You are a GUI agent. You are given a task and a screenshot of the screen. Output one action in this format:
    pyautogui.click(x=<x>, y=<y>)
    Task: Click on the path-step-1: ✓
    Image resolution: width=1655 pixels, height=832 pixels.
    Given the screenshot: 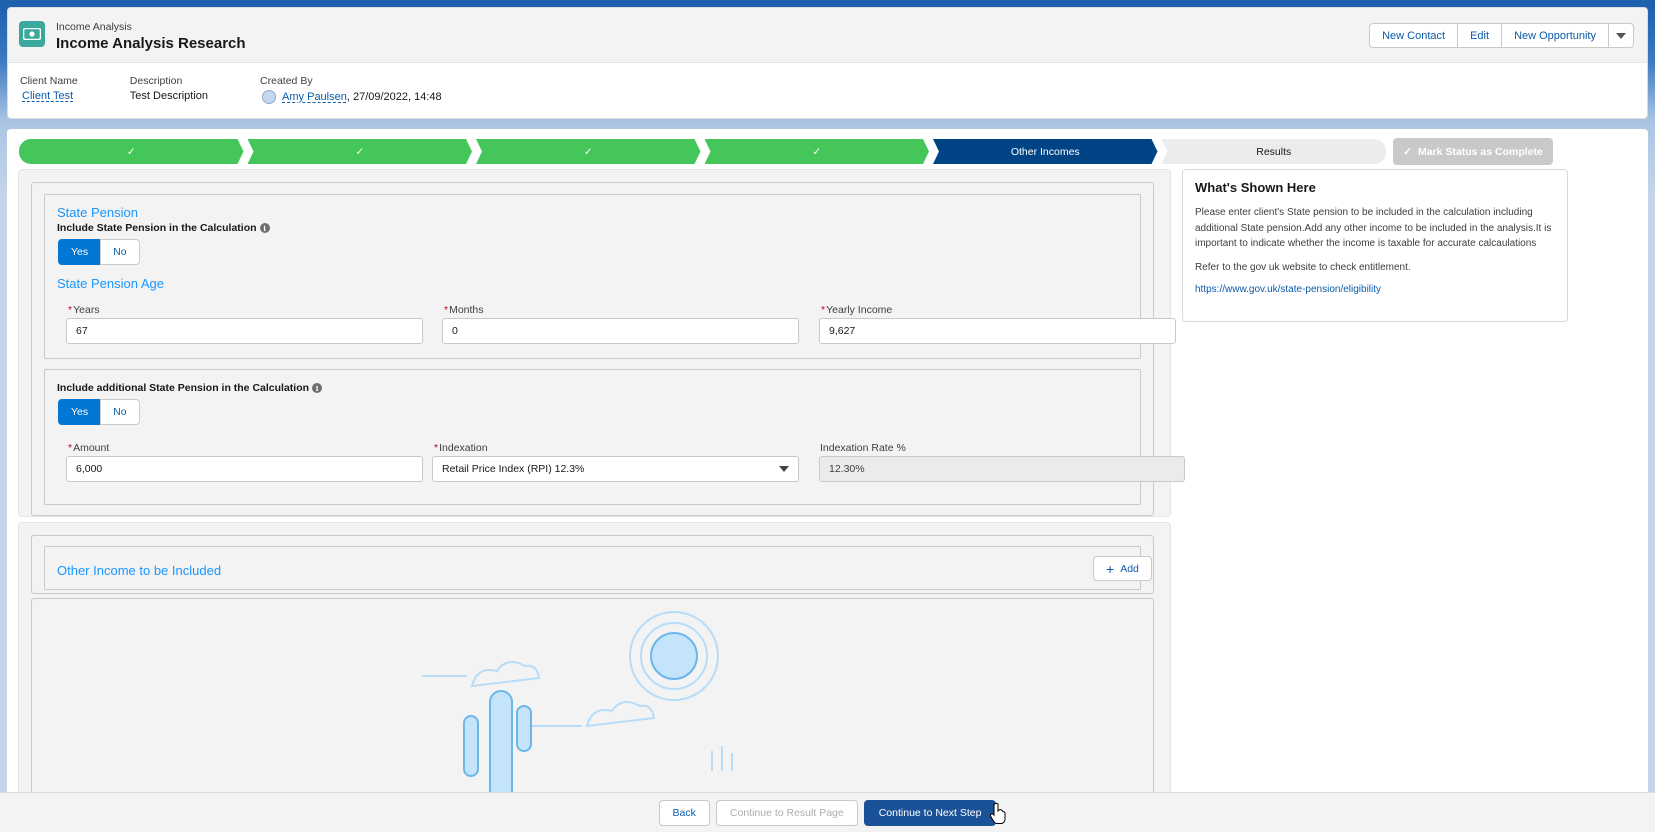 What is the action you would take?
    pyautogui.click(x=131, y=151)
    